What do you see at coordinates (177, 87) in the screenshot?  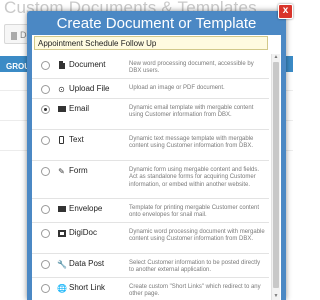 I see `option-description: Upload an image or PDF document.` at bounding box center [177, 87].